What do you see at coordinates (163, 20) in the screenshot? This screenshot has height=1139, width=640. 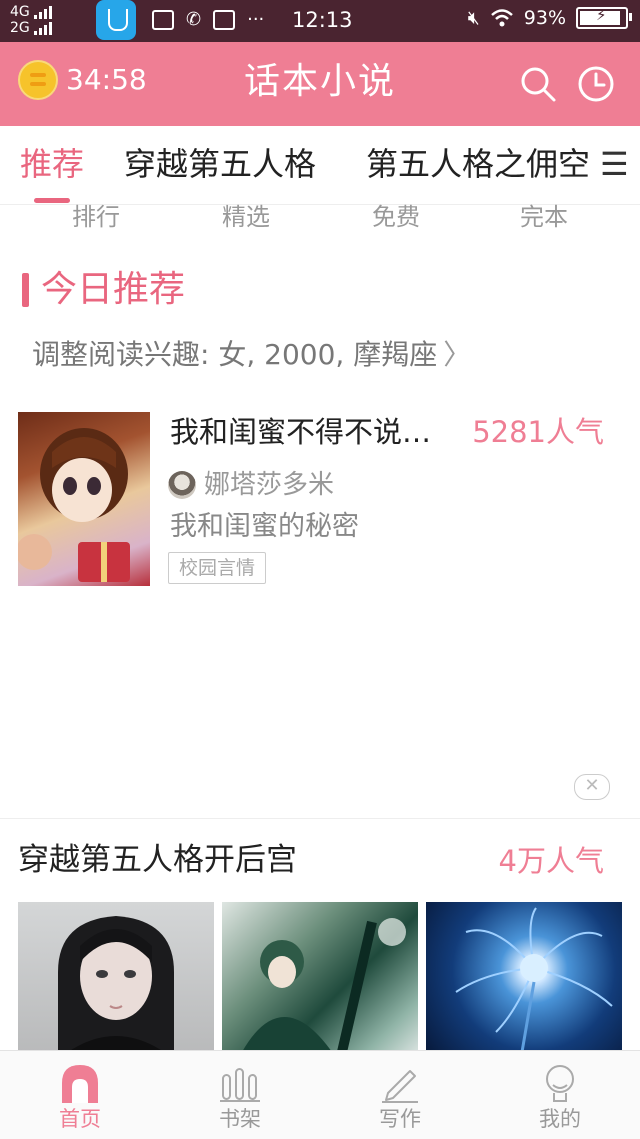 I see `message-icon` at bounding box center [163, 20].